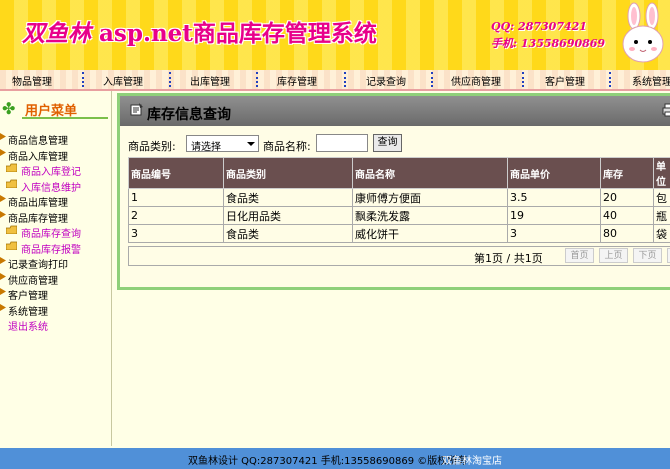 This screenshot has height=469, width=670. Describe the element at coordinates (33, 281) in the screenshot. I see `sidebar-item-label: 供应商管理` at that location.